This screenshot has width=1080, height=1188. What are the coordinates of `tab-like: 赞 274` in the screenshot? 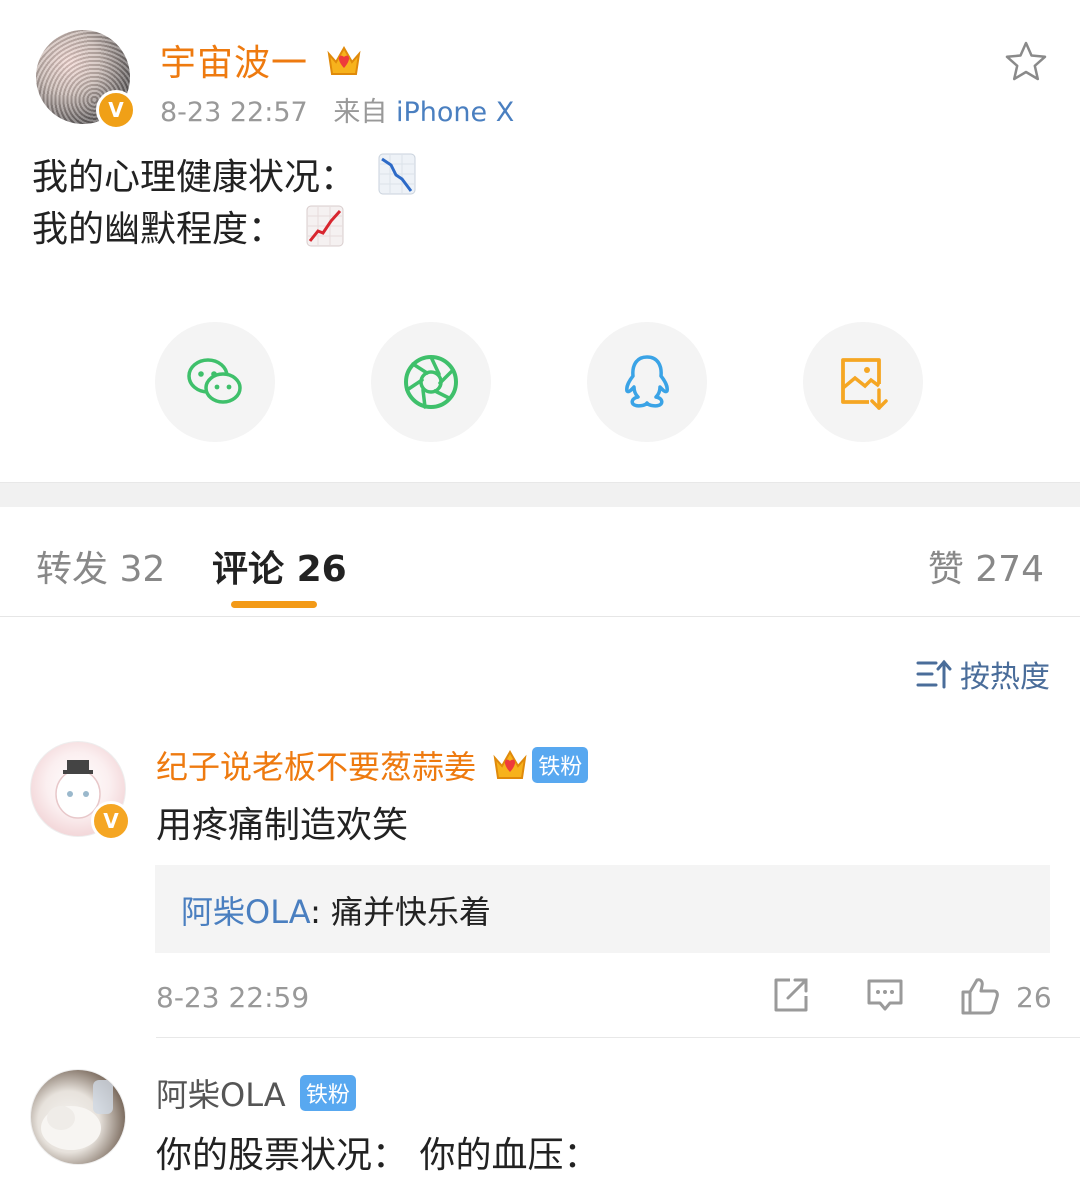 It's located at (986, 566).